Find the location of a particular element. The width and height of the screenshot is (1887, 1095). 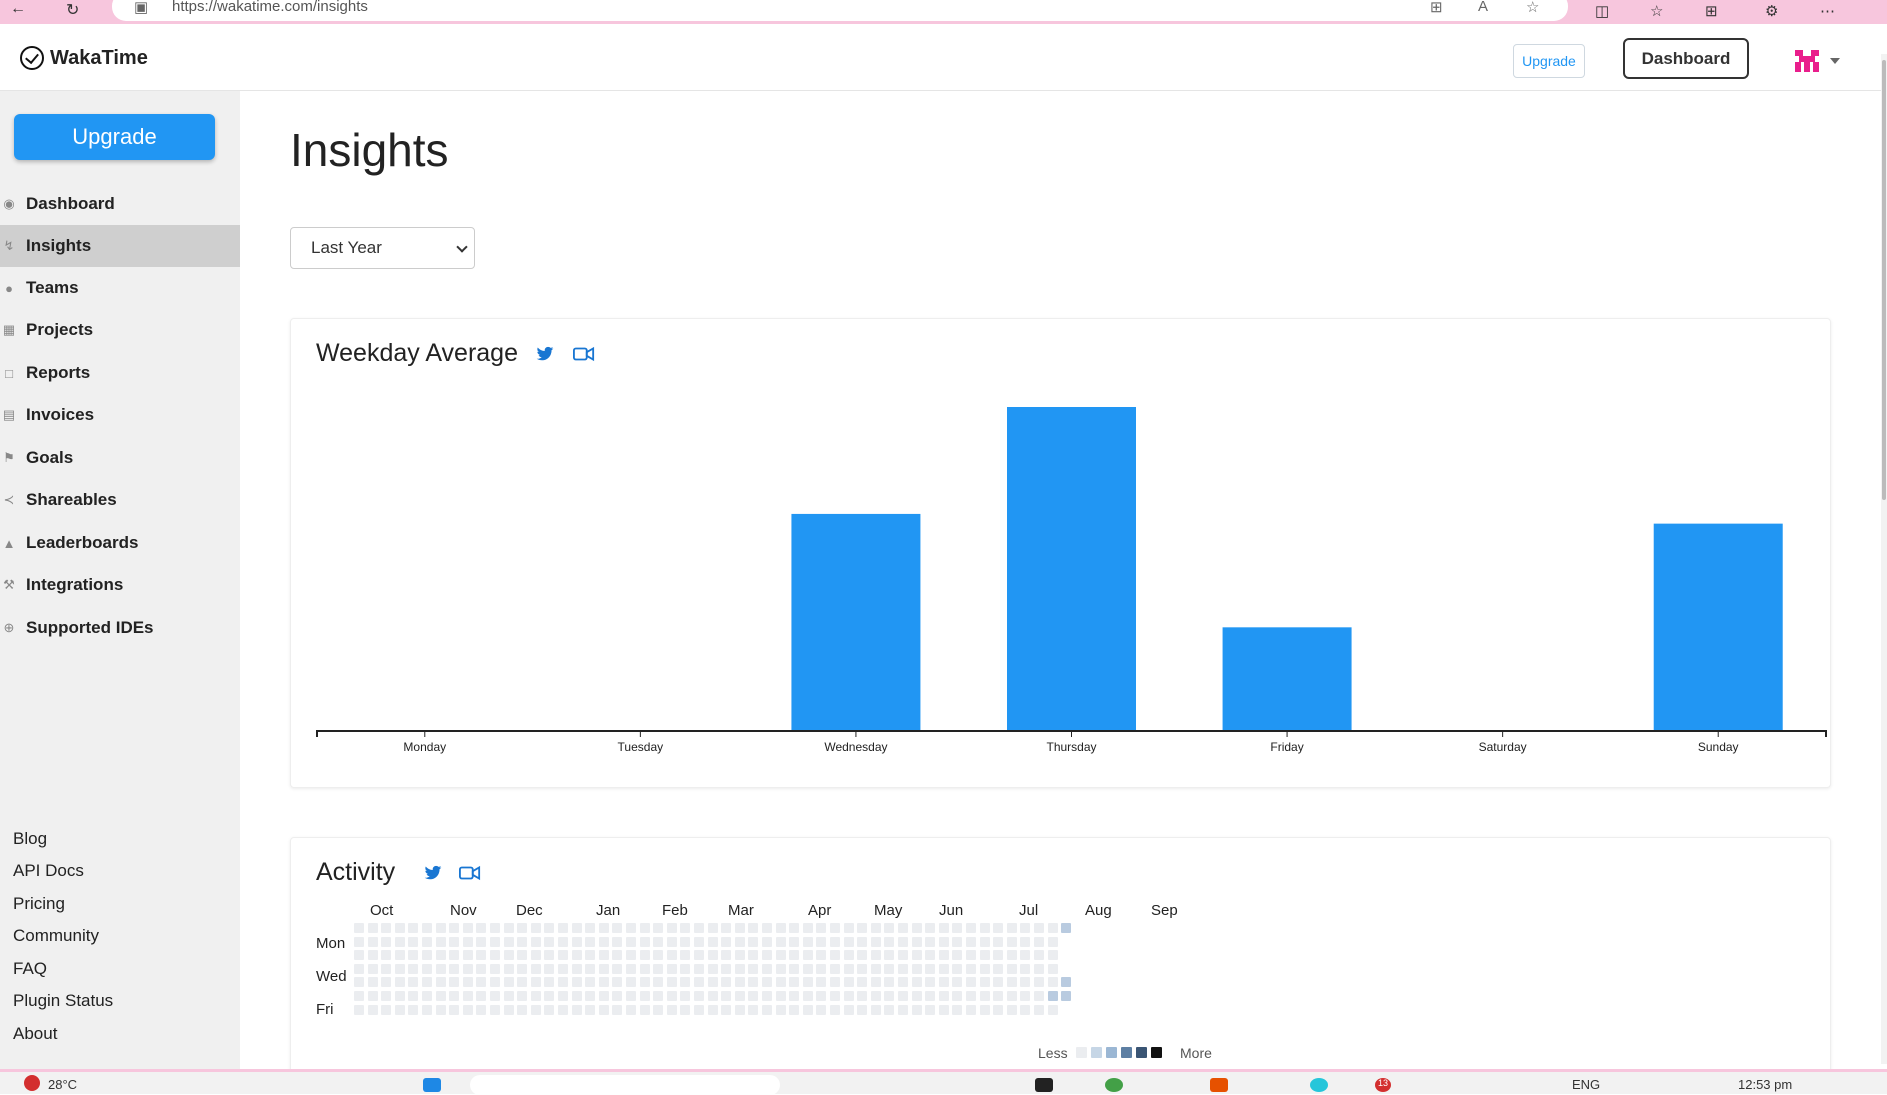

sidebar-item-reports: □ Reports is located at coordinates (120, 373).